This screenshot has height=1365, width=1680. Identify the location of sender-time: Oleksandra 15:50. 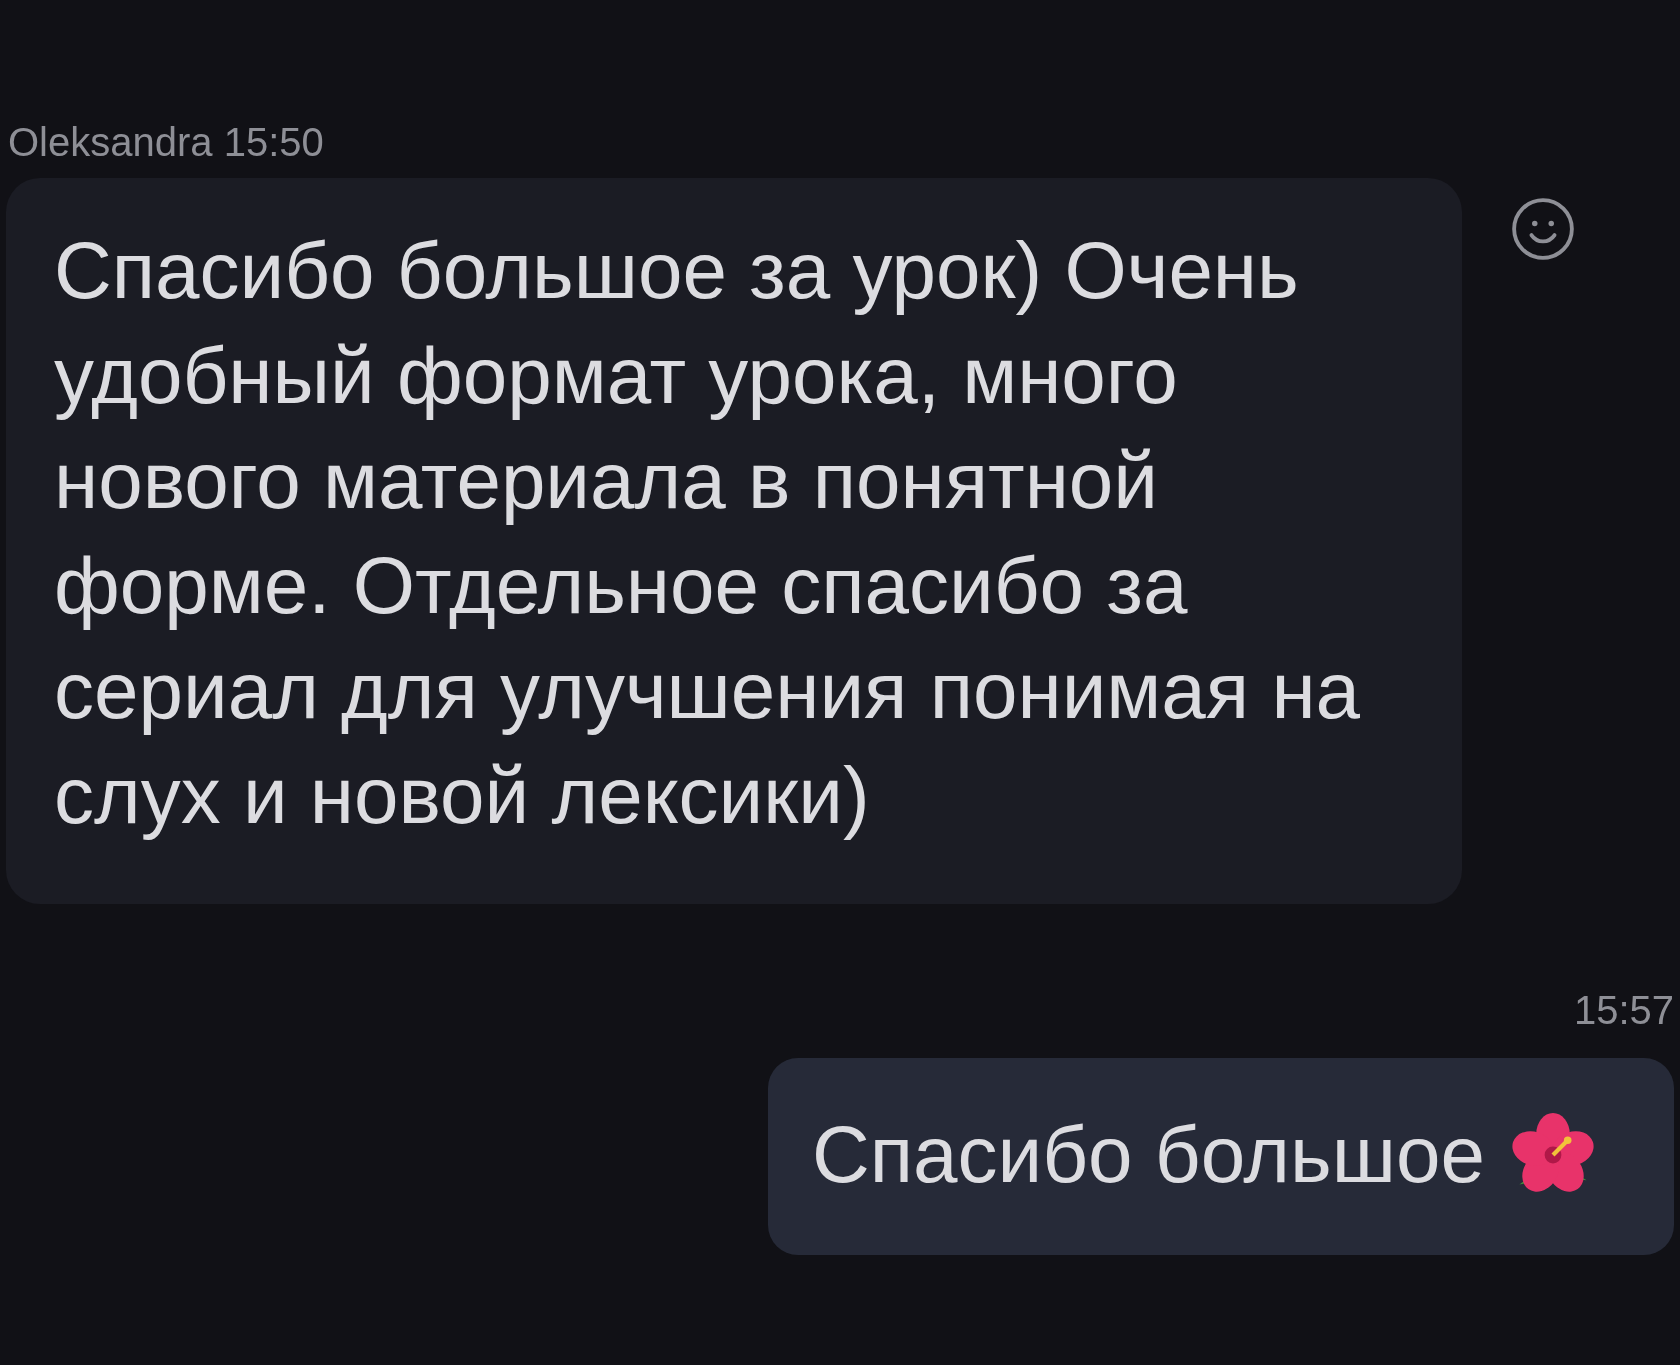
(166, 142).